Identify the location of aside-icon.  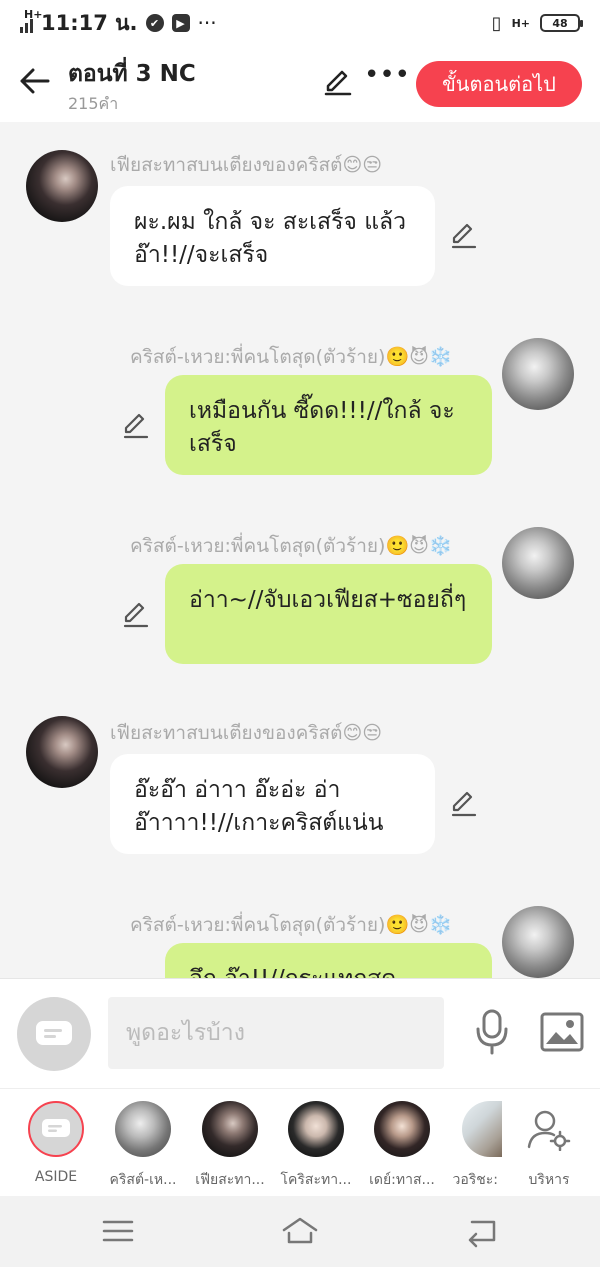
(56, 1129).